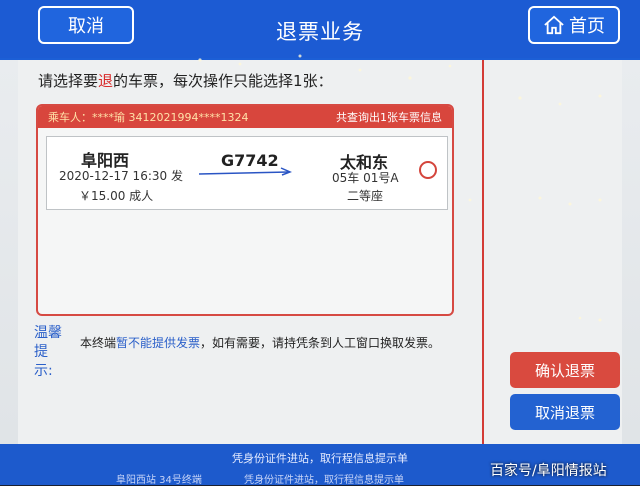 The image size is (640, 486). Describe the element at coordinates (158, 343) in the screenshot. I see `tips-text-highlight: 暂不能提供发票` at that location.